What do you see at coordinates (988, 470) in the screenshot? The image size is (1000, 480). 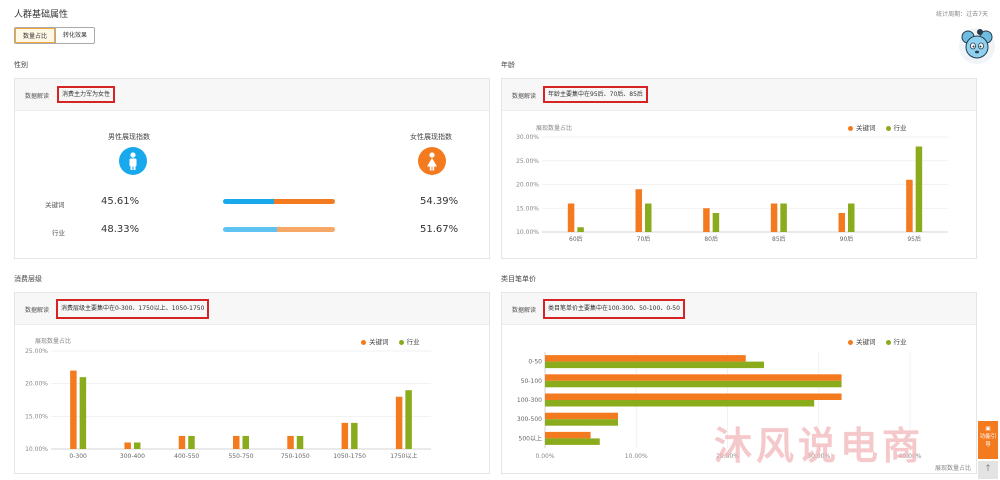 I see `back-to-top-button: ↑` at bounding box center [988, 470].